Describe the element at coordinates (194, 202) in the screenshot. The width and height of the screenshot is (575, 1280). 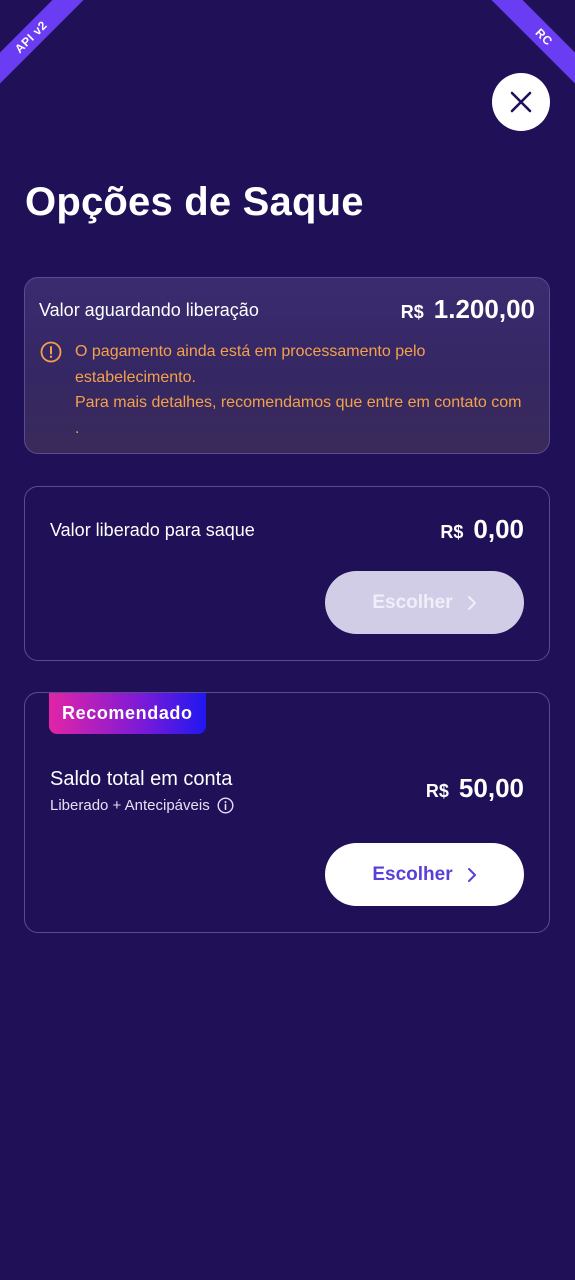
I see `page-title: Opções de Saque` at that location.